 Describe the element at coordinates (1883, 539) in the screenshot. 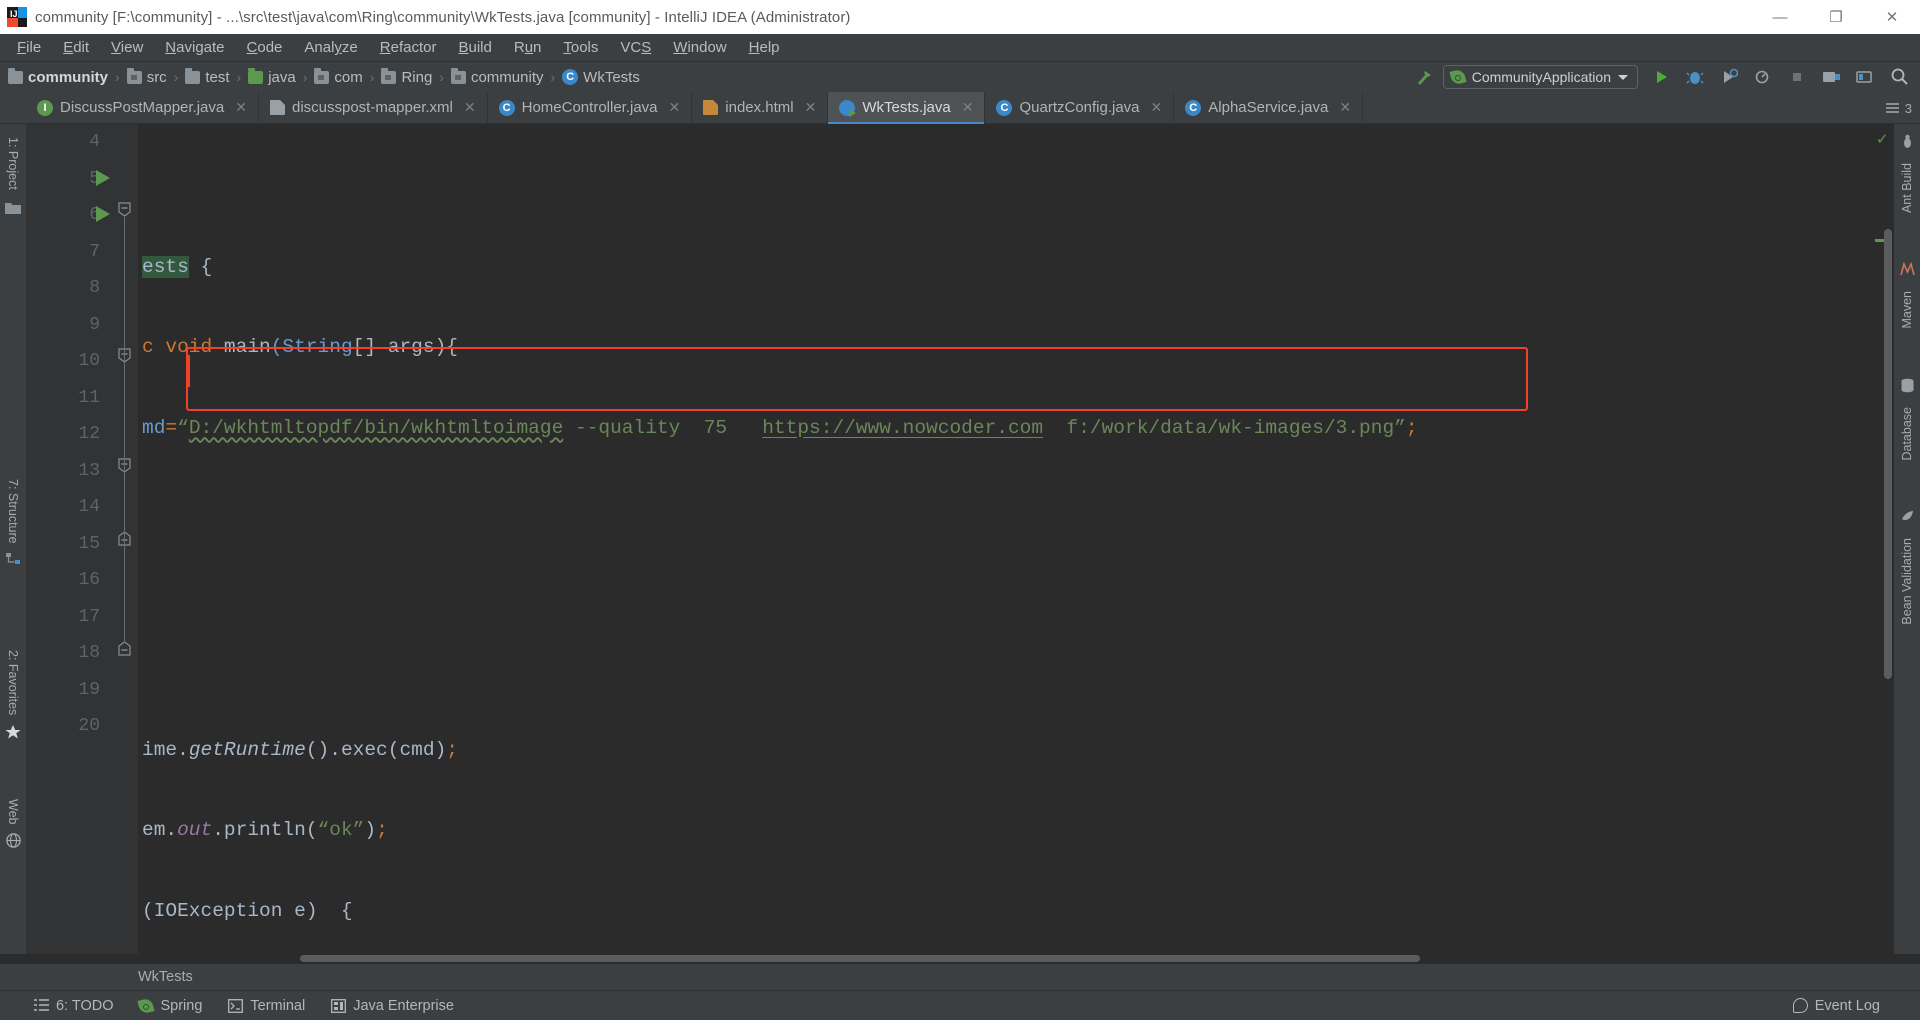

I see `editor-marker-bar: ✓` at that location.